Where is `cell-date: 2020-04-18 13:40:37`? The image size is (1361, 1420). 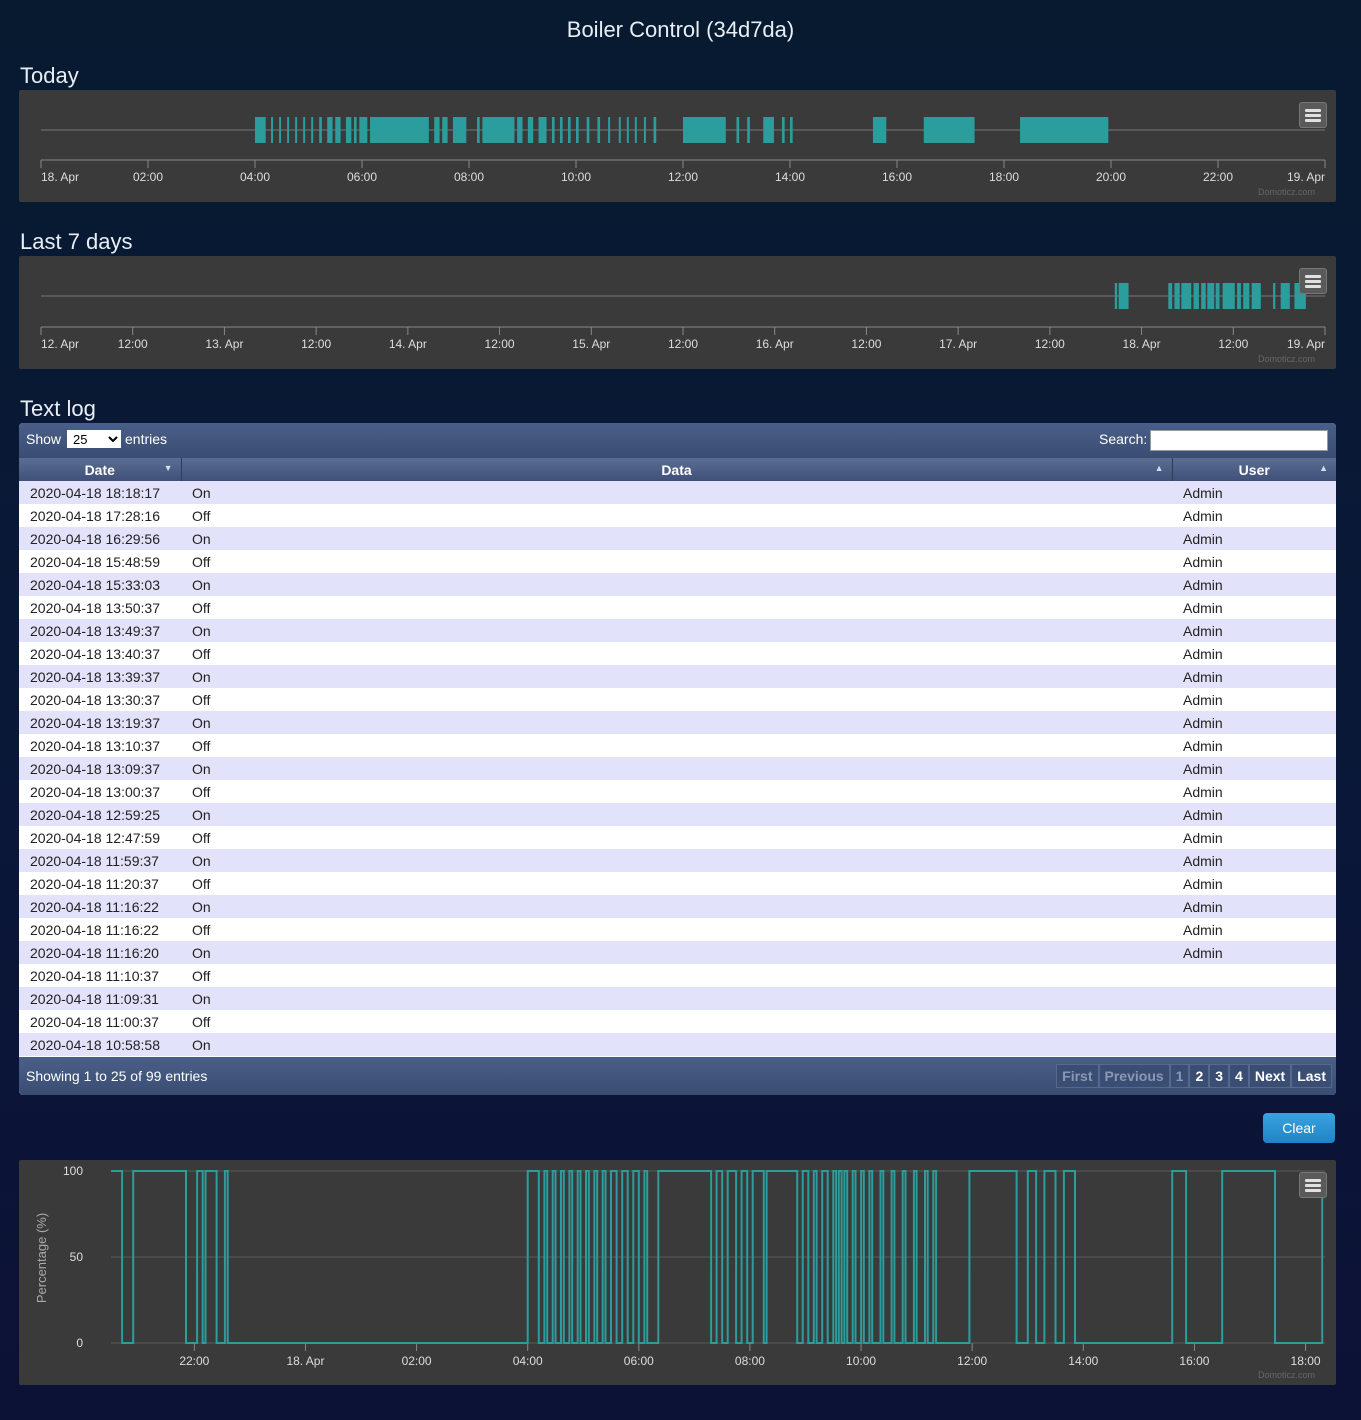
cell-date: 2020-04-18 13:40:37 is located at coordinates (100, 653).